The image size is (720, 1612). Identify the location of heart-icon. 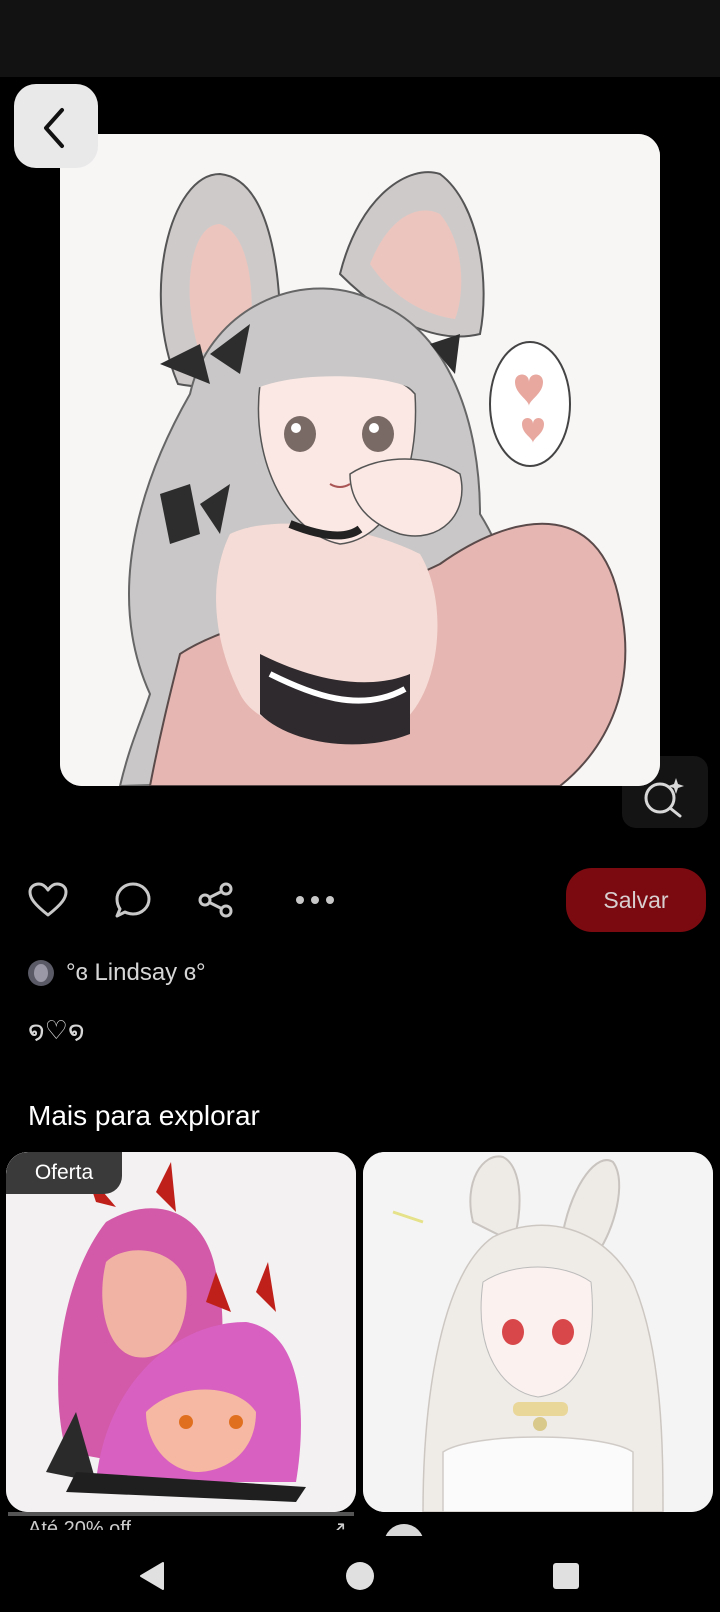
(48, 899).